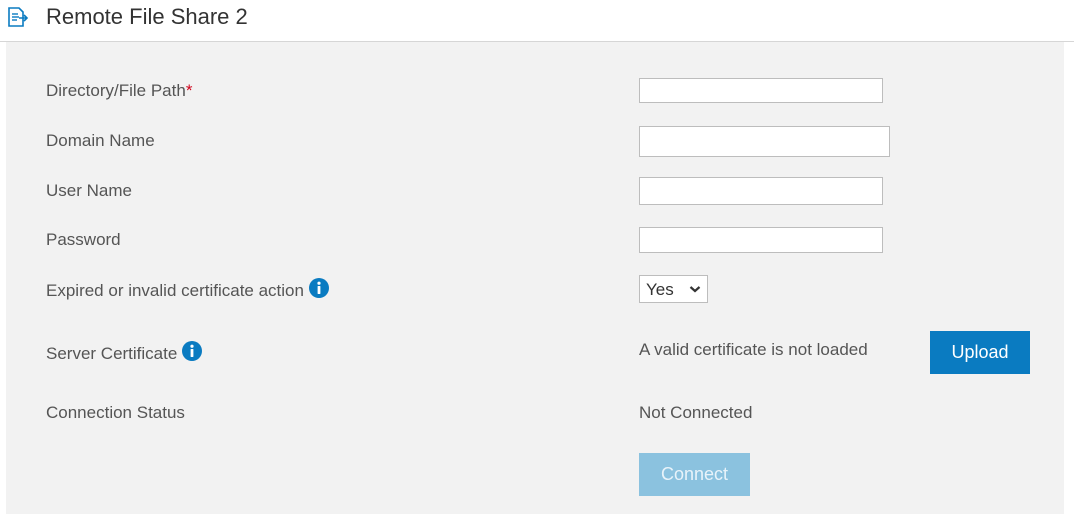  What do you see at coordinates (147, 16) in the screenshot?
I see `page-title: Remote File Share 2` at bounding box center [147, 16].